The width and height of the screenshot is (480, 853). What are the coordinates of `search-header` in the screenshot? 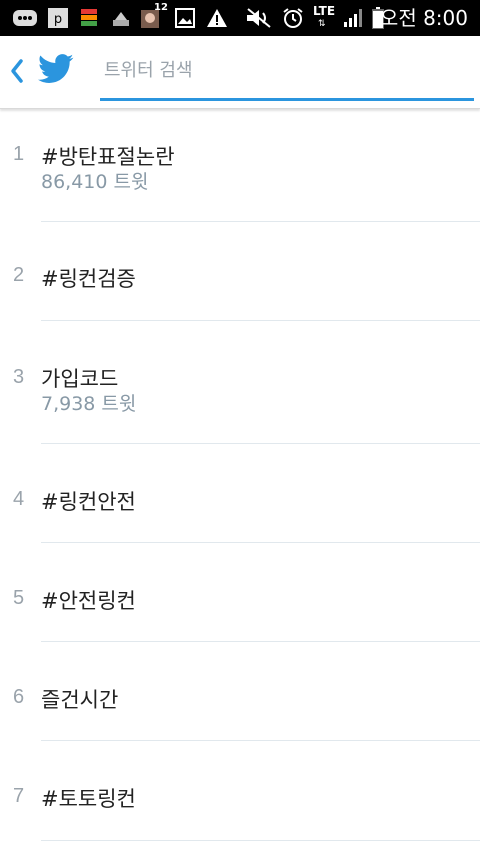 It's located at (240, 72).